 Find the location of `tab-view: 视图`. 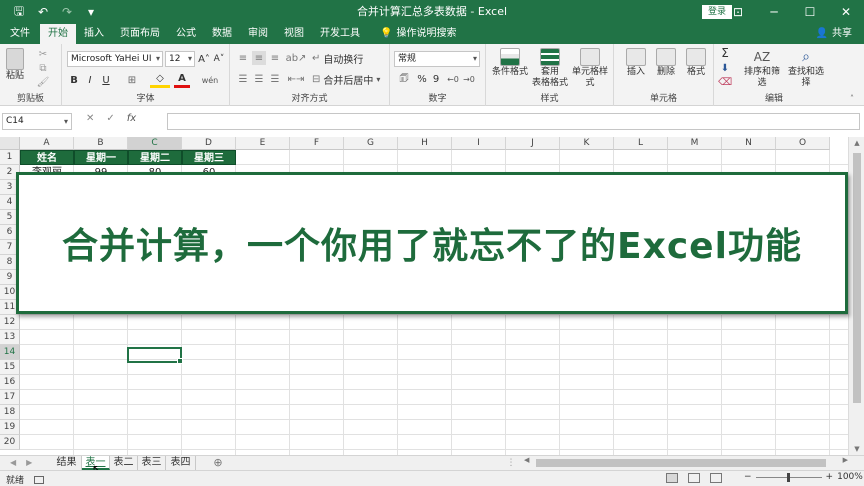

tab-view: 视图 is located at coordinates (294, 34).